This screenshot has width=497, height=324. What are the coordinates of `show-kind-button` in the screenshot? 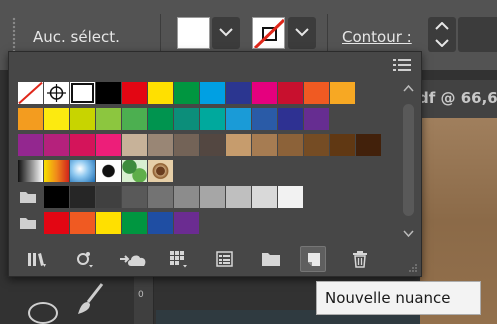 It's located at (84, 259).